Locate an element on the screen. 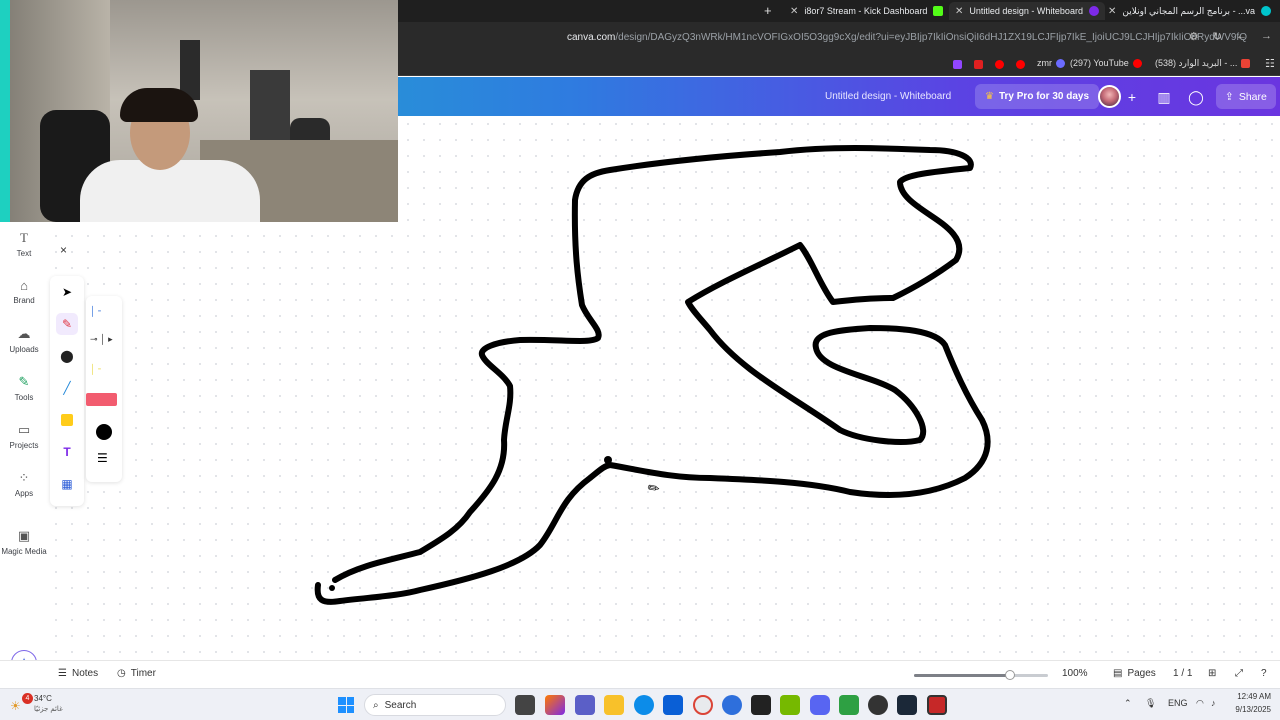  zoom-slider-handle is located at coordinates (1010, 675).